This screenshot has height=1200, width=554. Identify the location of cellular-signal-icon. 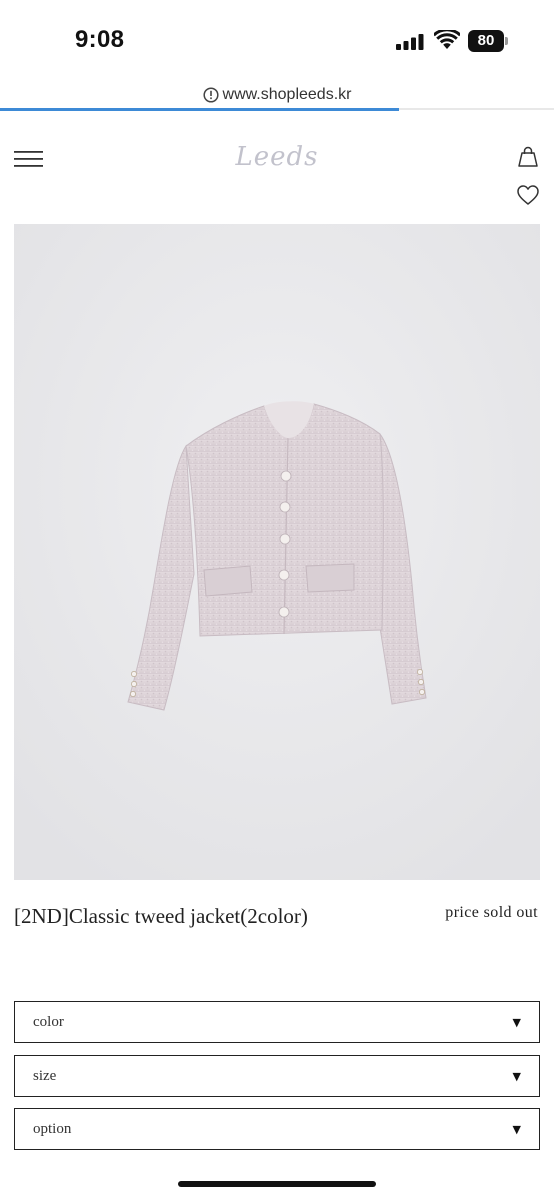
(410, 42).